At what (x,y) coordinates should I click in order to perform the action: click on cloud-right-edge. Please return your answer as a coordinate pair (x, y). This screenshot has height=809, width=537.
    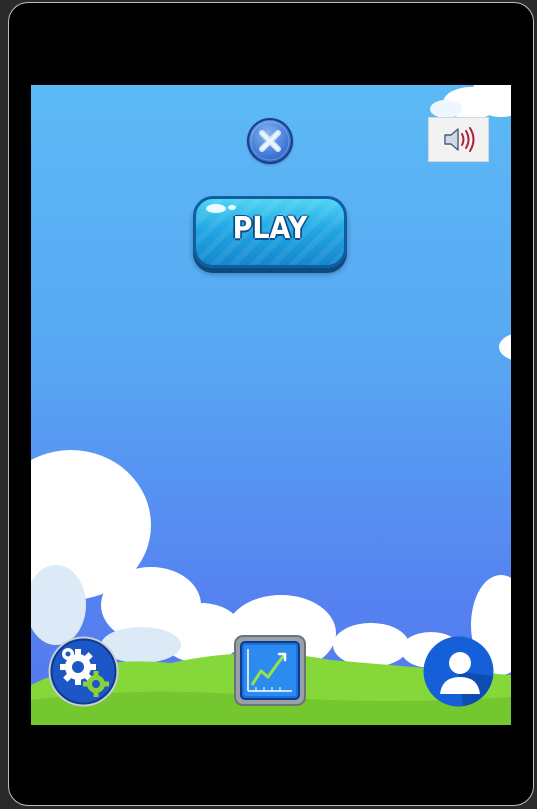
    Looking at the image, I should click on (505, 347).